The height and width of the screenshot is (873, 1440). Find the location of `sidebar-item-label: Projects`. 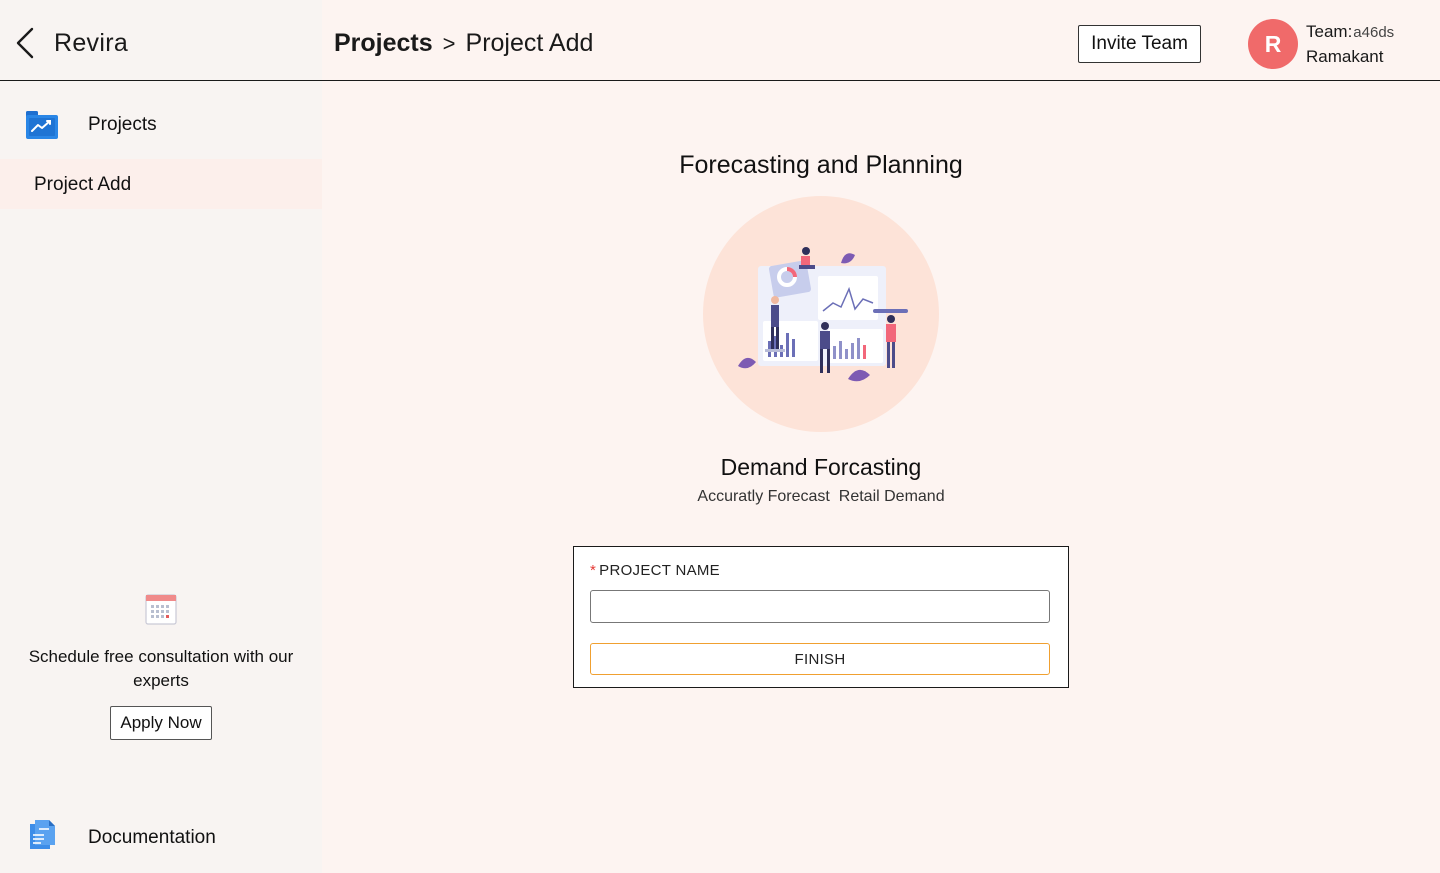

sidebar-item-label: Projects is located at coordinates (122, 124).